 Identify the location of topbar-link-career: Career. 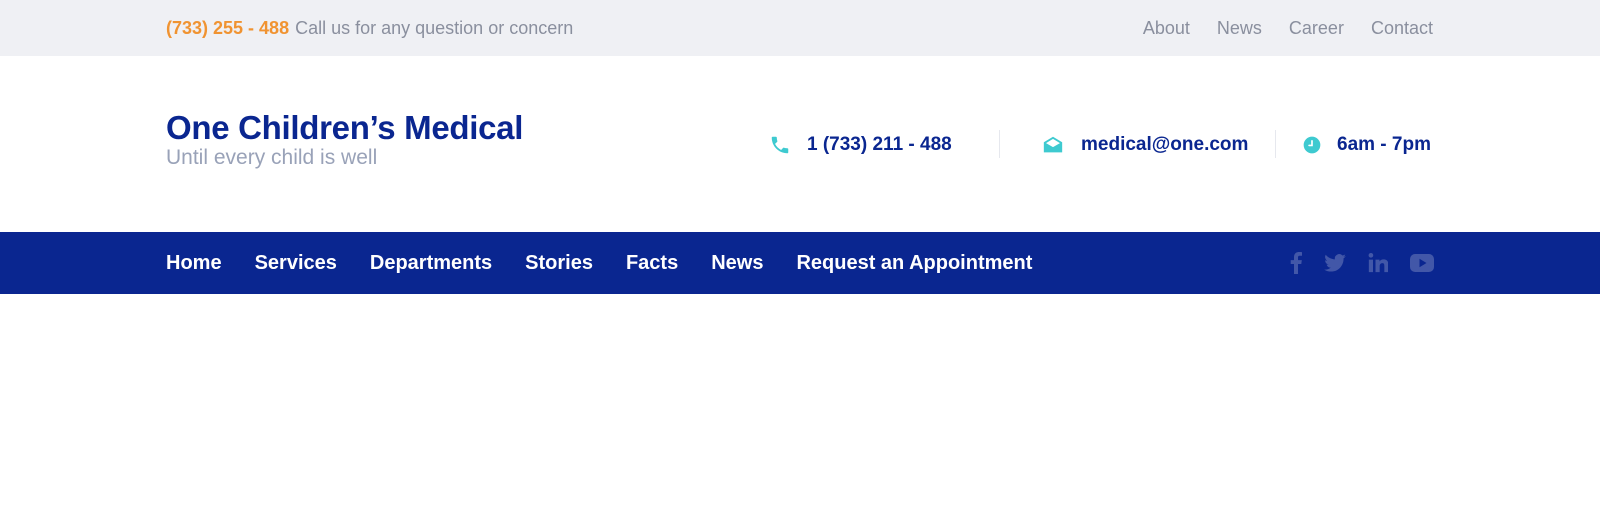
(1316, 28).